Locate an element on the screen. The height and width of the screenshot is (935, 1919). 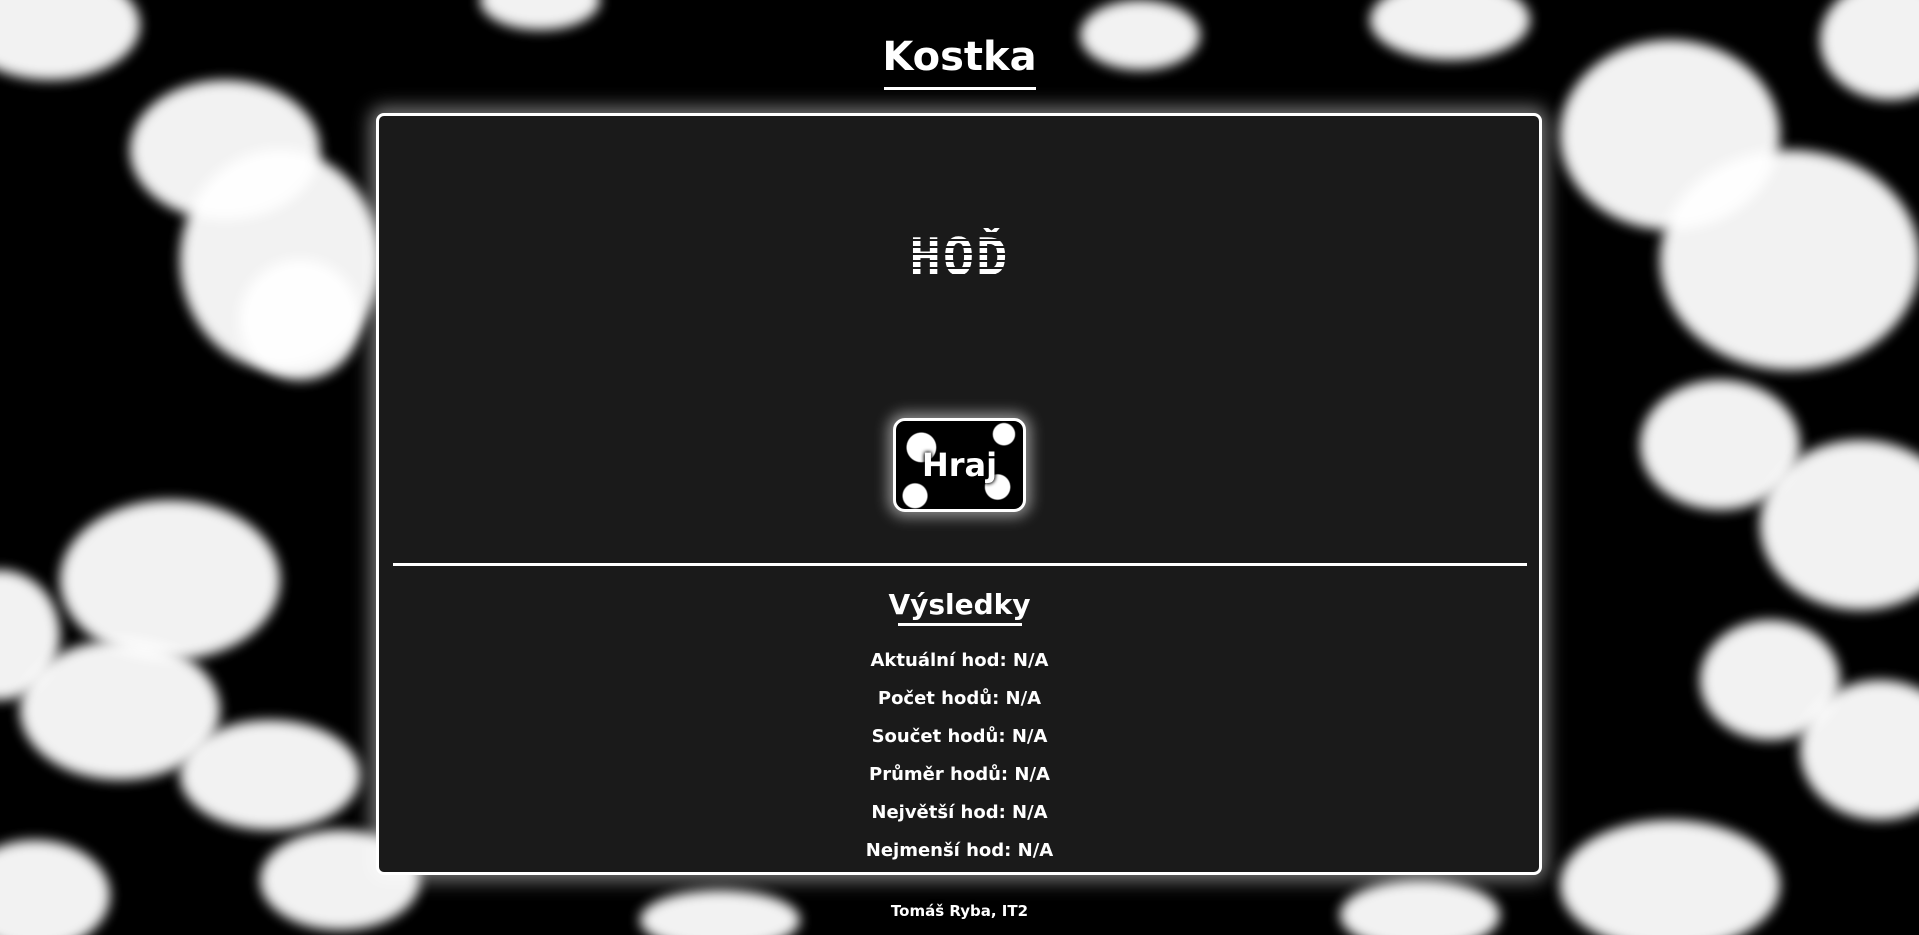
results-title: Výsledky is located at coordinates (959, 604).